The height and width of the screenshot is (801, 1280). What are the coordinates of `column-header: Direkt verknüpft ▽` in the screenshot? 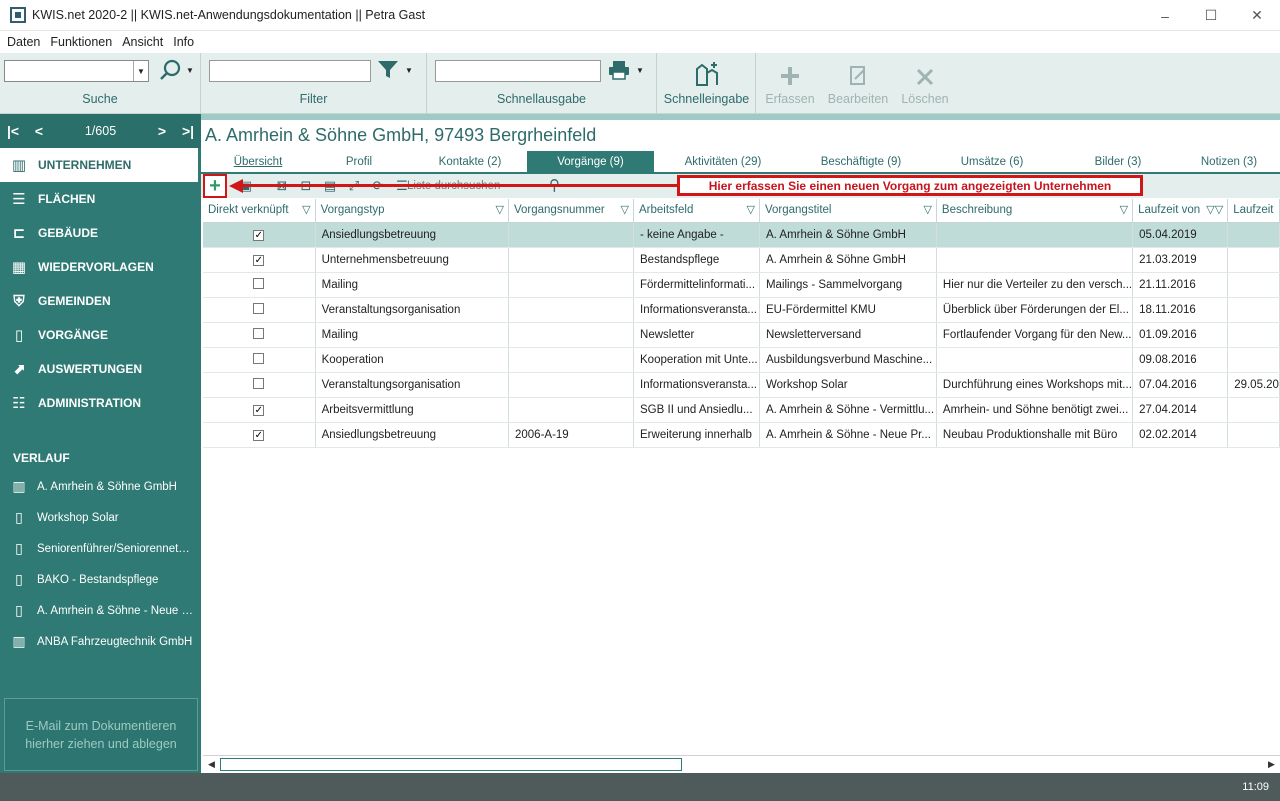 It's located at (259, 211).